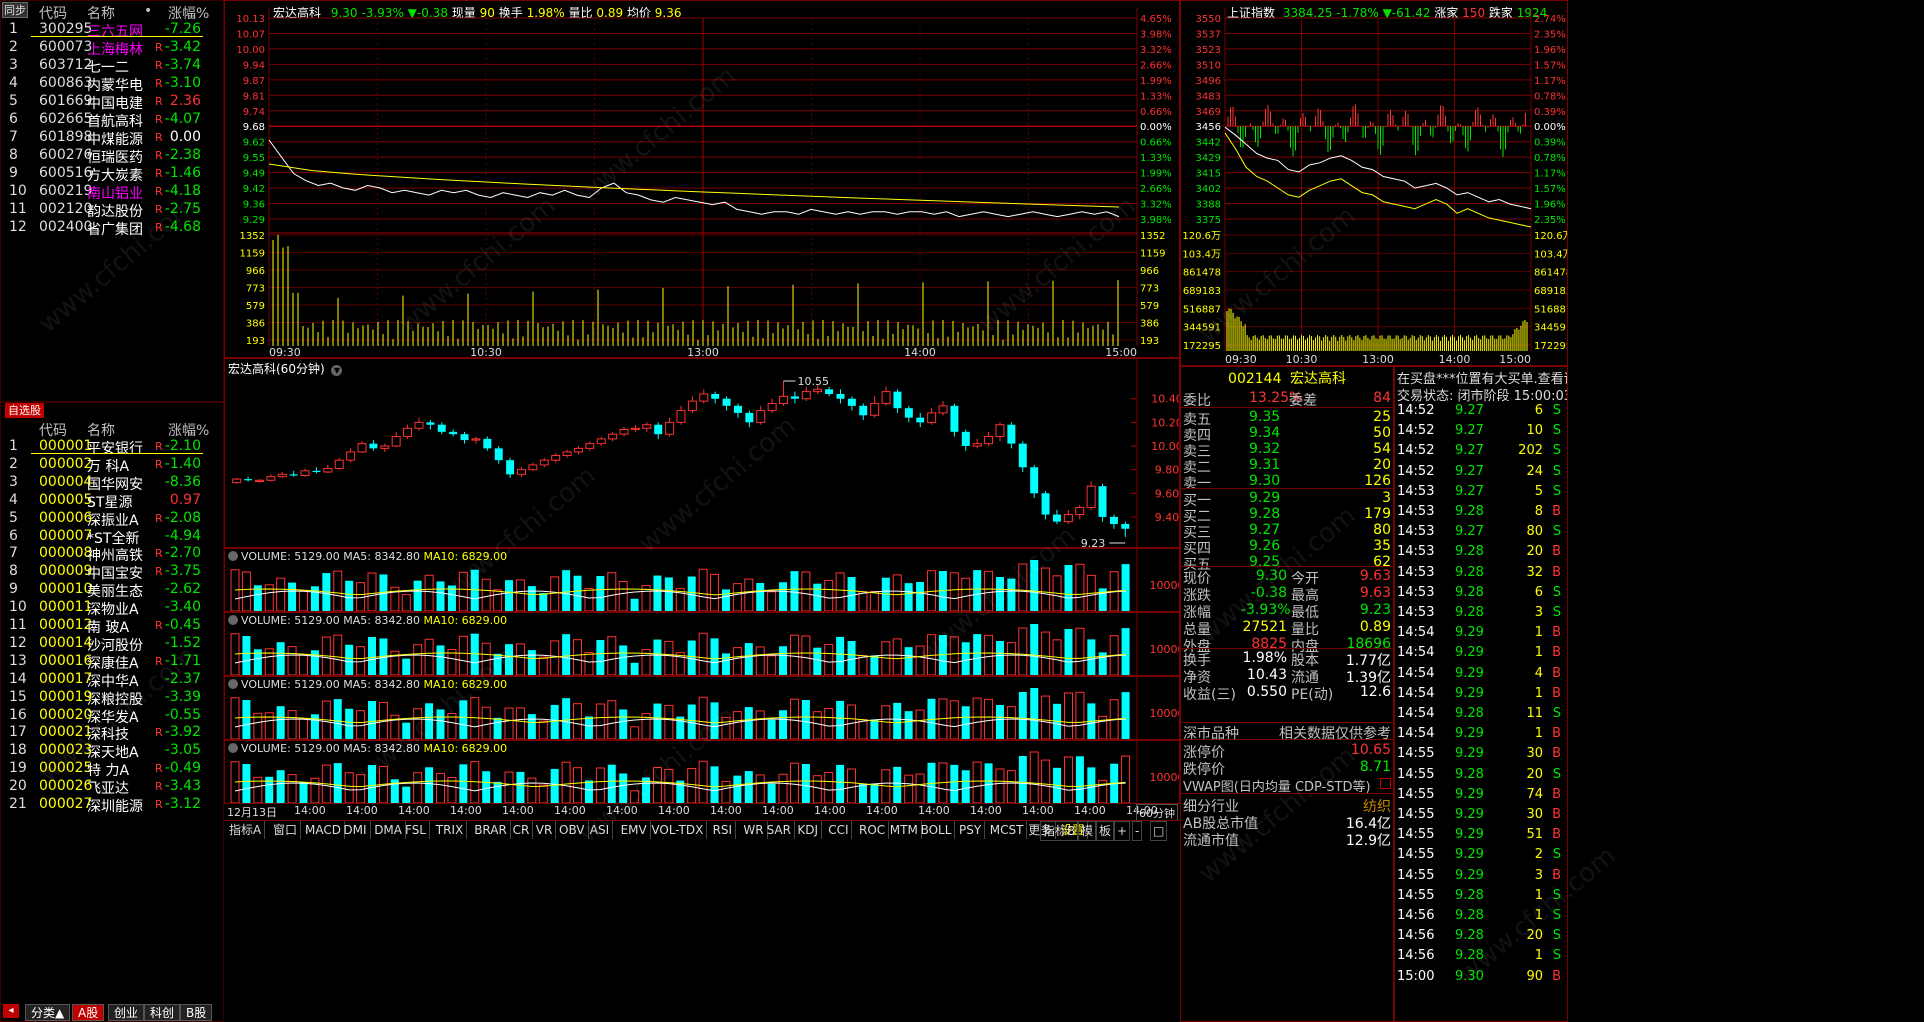  What do you see at coordinates (112, 768) in the screenshot?
I see `list-item: 19 000025 特 力A R -0.49` at bounding box center [112, 768].